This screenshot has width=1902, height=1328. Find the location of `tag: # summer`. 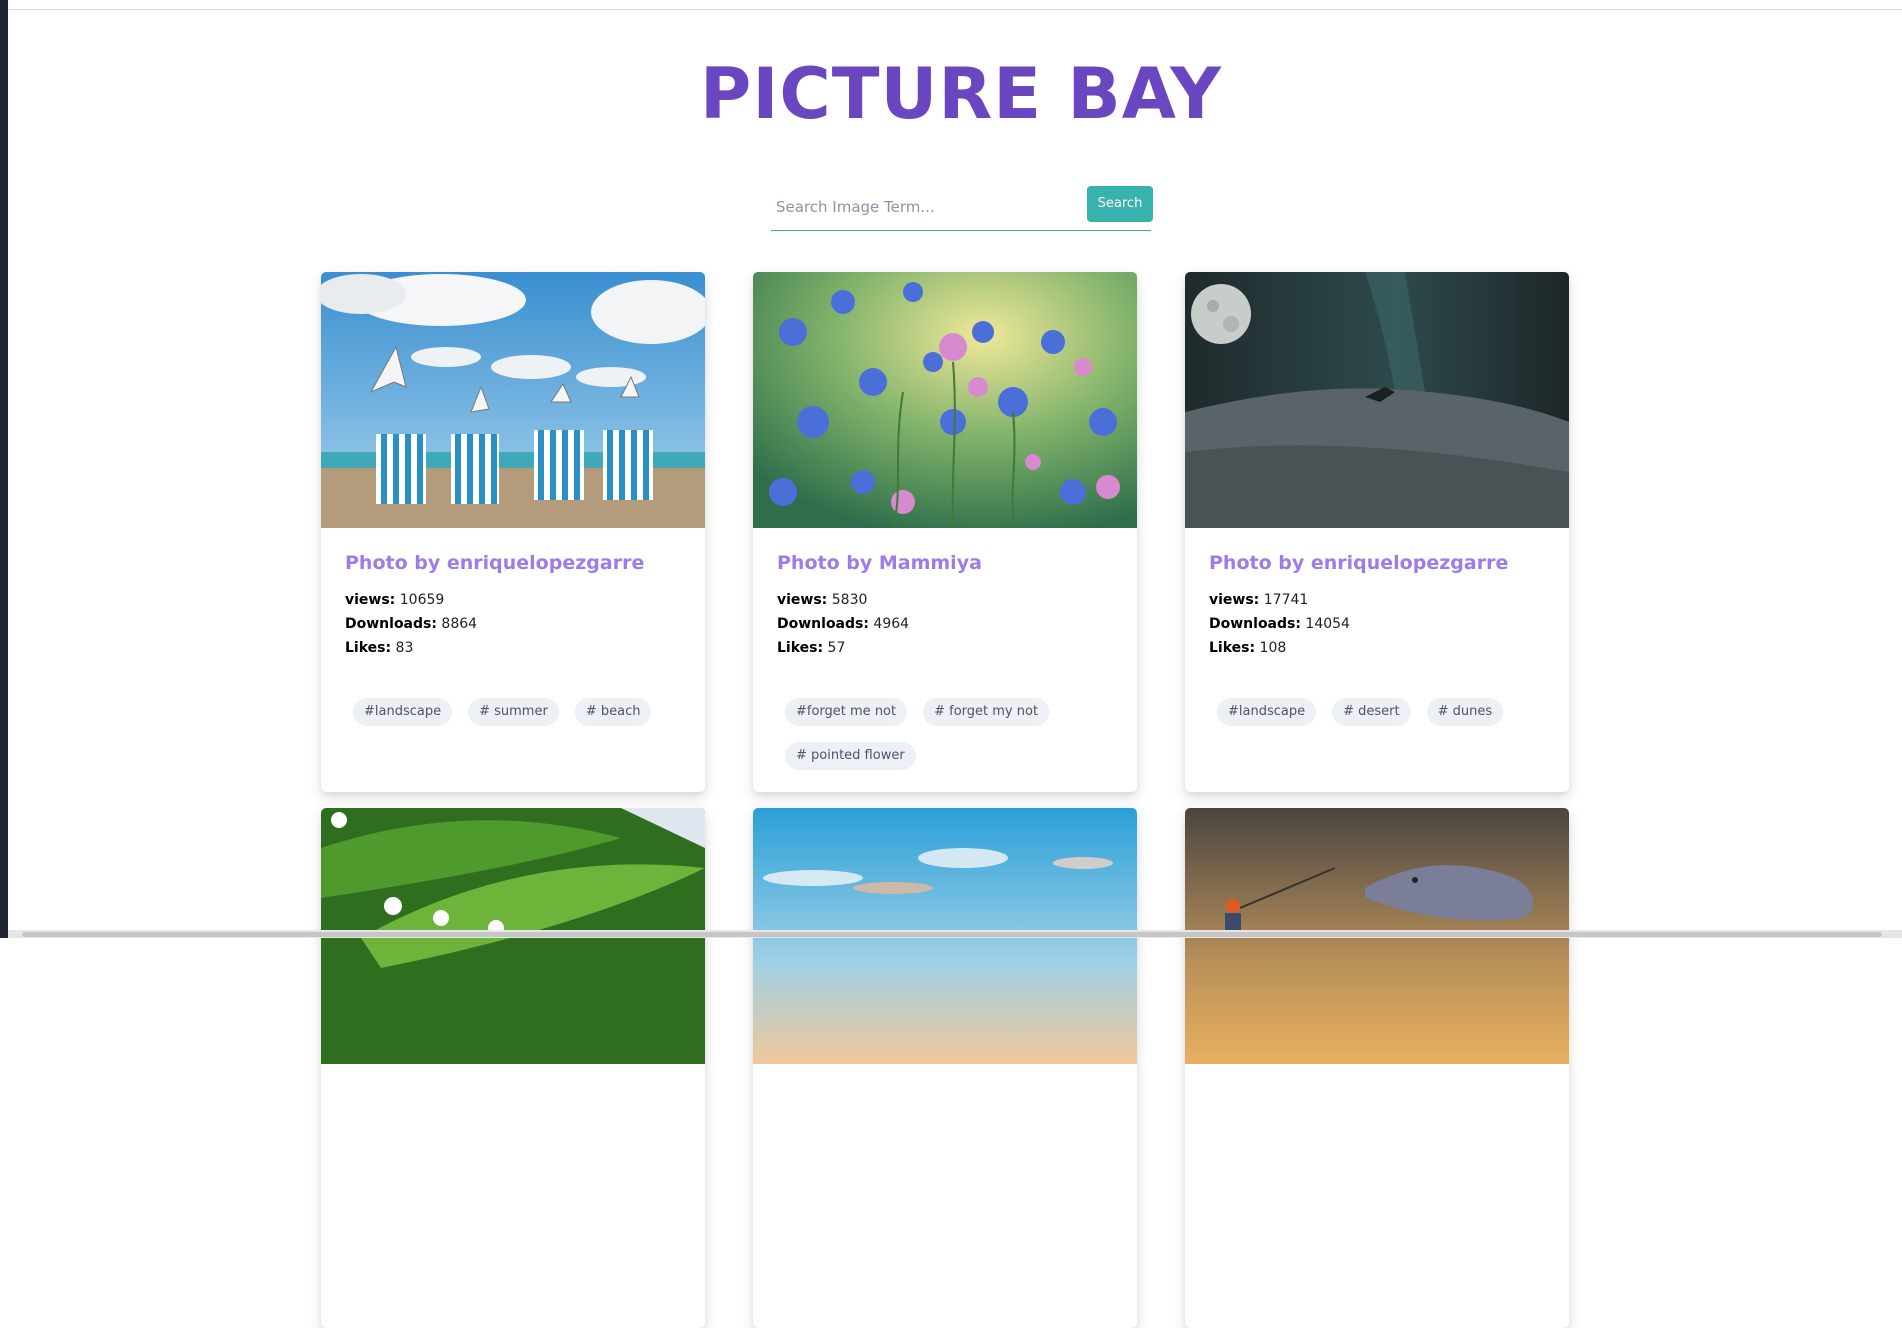

tag: # summer is located at coordinates (513, 712).